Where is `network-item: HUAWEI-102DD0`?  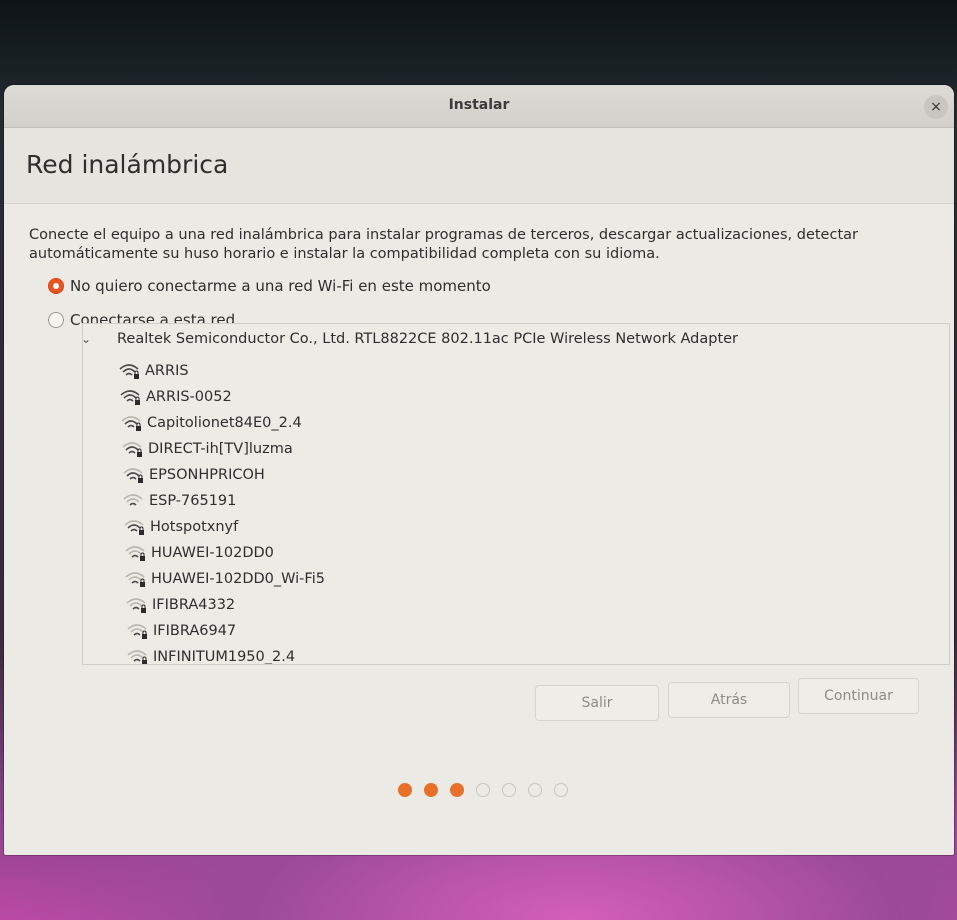
network-item: HUAWEI-102DD0 is located at coordinates (531, 553).